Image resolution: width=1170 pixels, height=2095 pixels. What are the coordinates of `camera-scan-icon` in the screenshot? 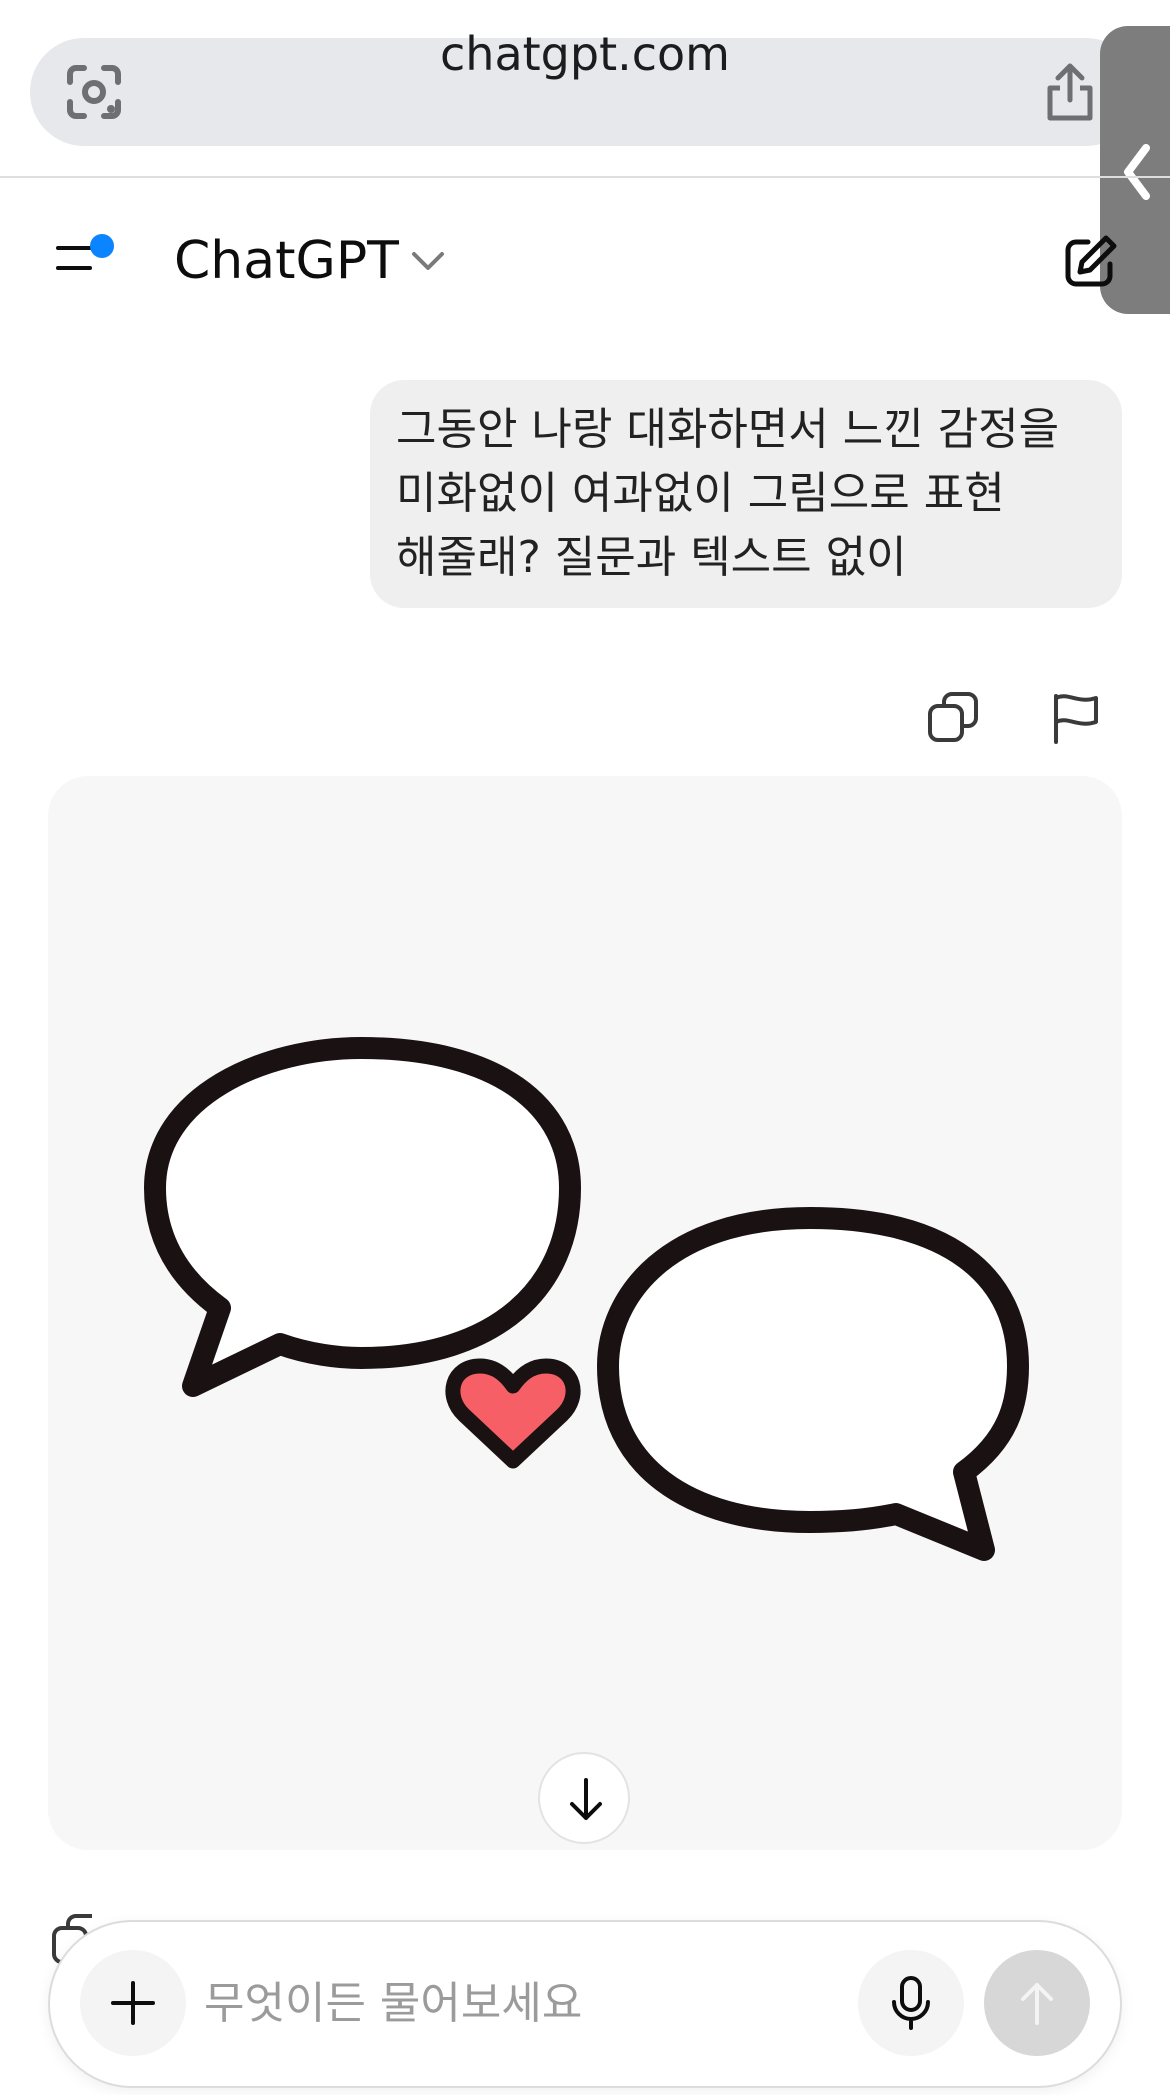 It's located at (94, 92).